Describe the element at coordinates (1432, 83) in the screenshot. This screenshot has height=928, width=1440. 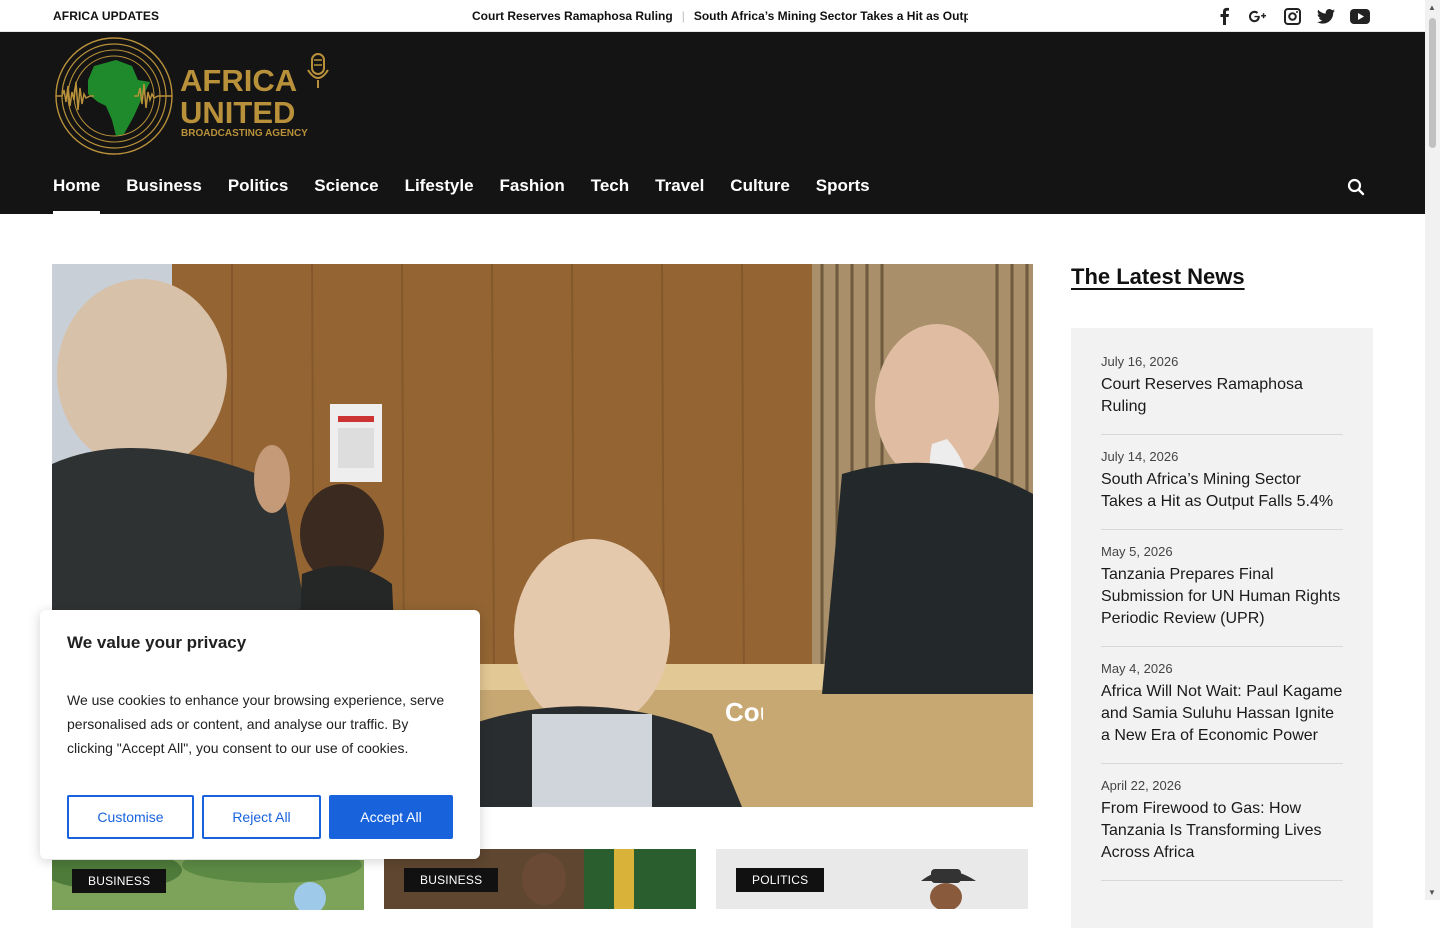
I see `scrollbar-thumb` at that location.